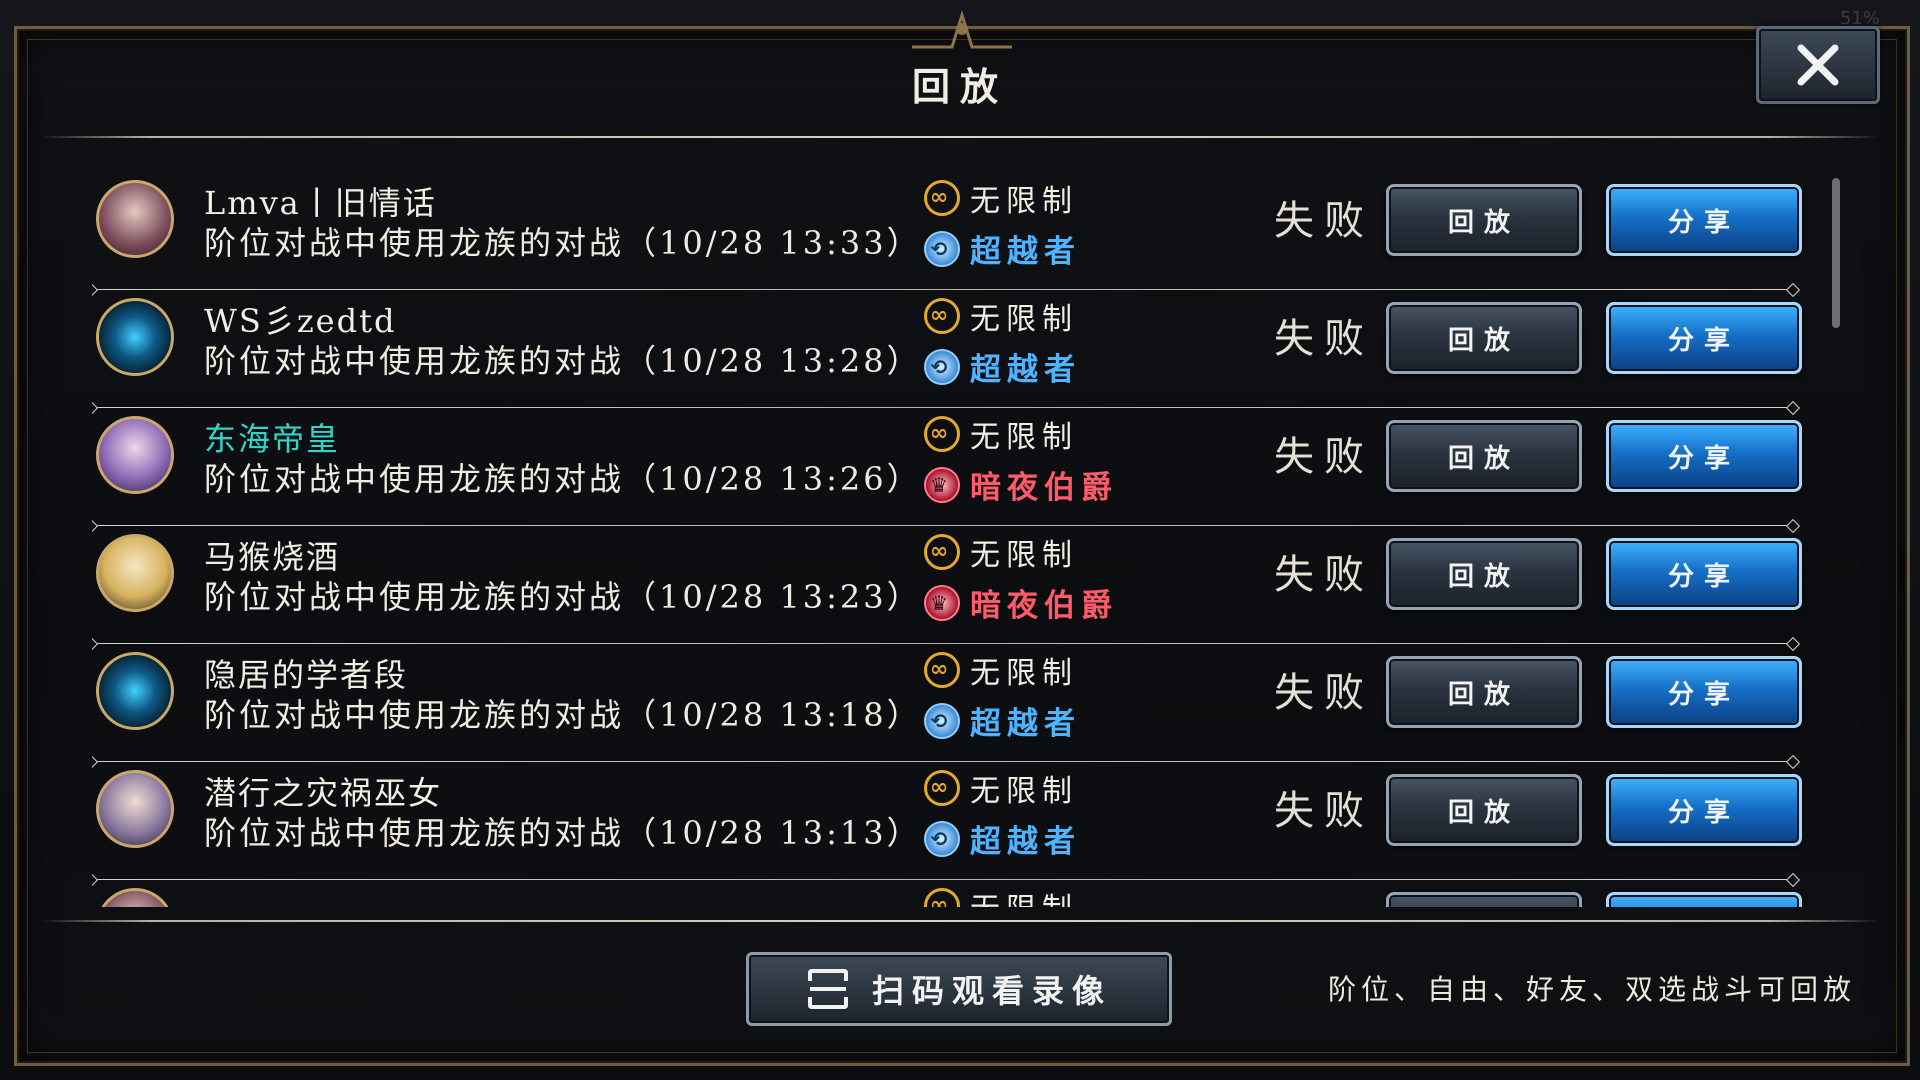 This screenshot has height=1080, width=1920. I want to click on match-description: 阶位对战中使用龙族的对战（10/28 13:18）, so click(563, 715).